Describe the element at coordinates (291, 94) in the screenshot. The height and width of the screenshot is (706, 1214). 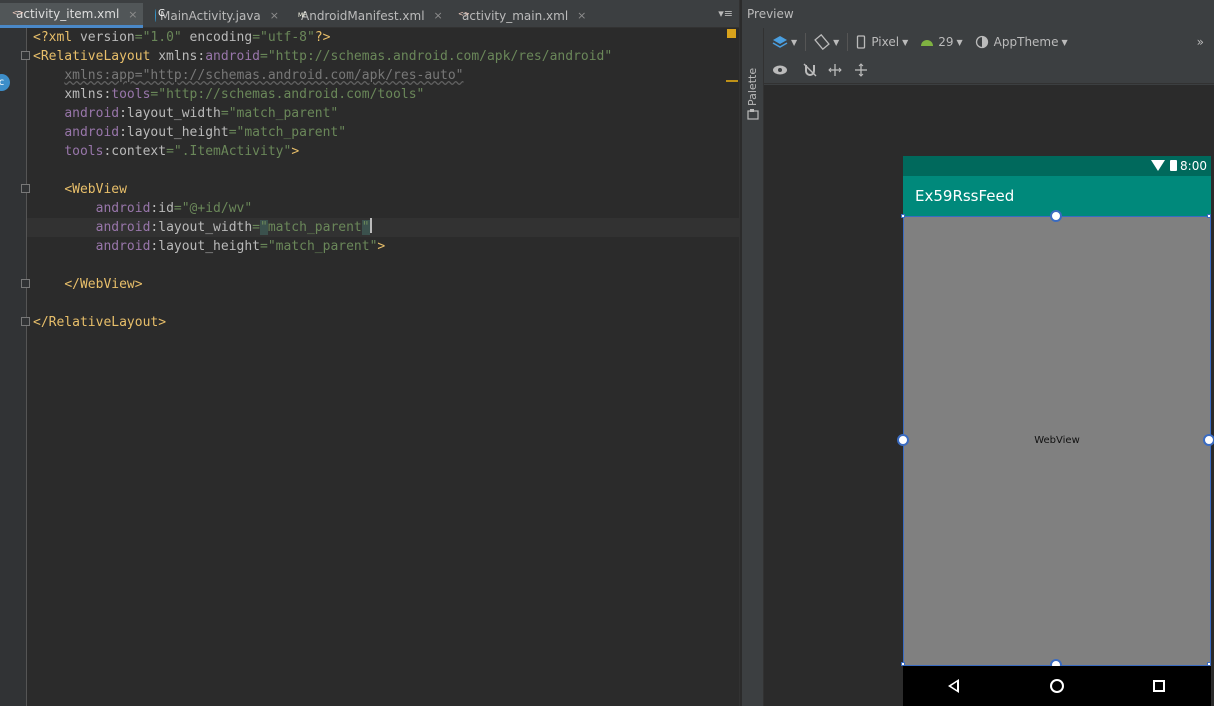
I see `attr-value: "http://schemas.android.com/tools"` at that location.